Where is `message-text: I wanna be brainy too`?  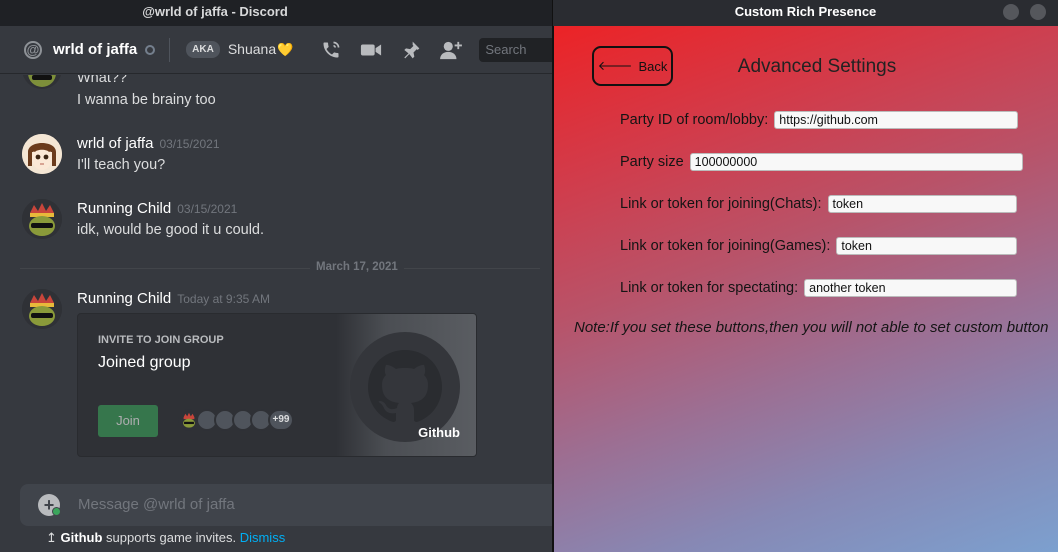
message-text: I wanna be brainy too is located at coordinates (146, 100).